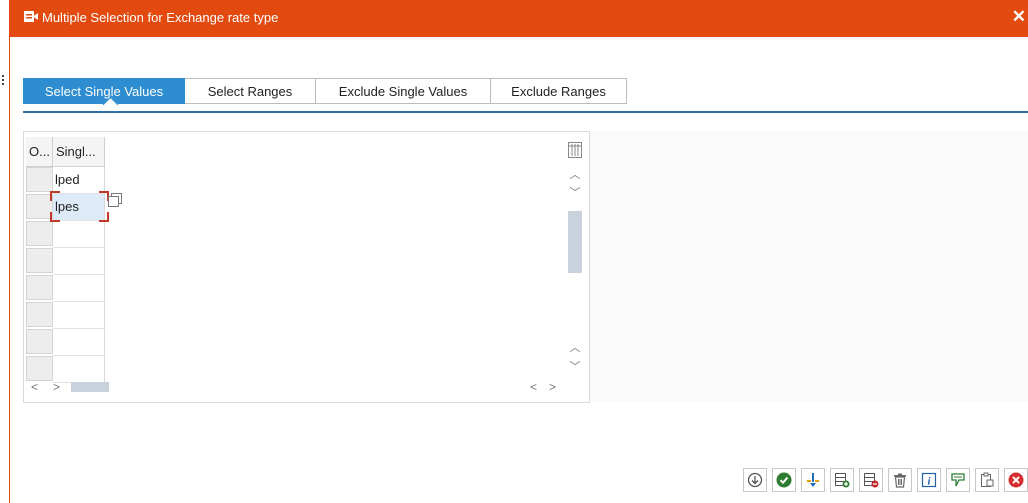 This screenshot has height=503, width=1028. I want to click on tab-select-ranges: Select Ranges, so click(250, 91).